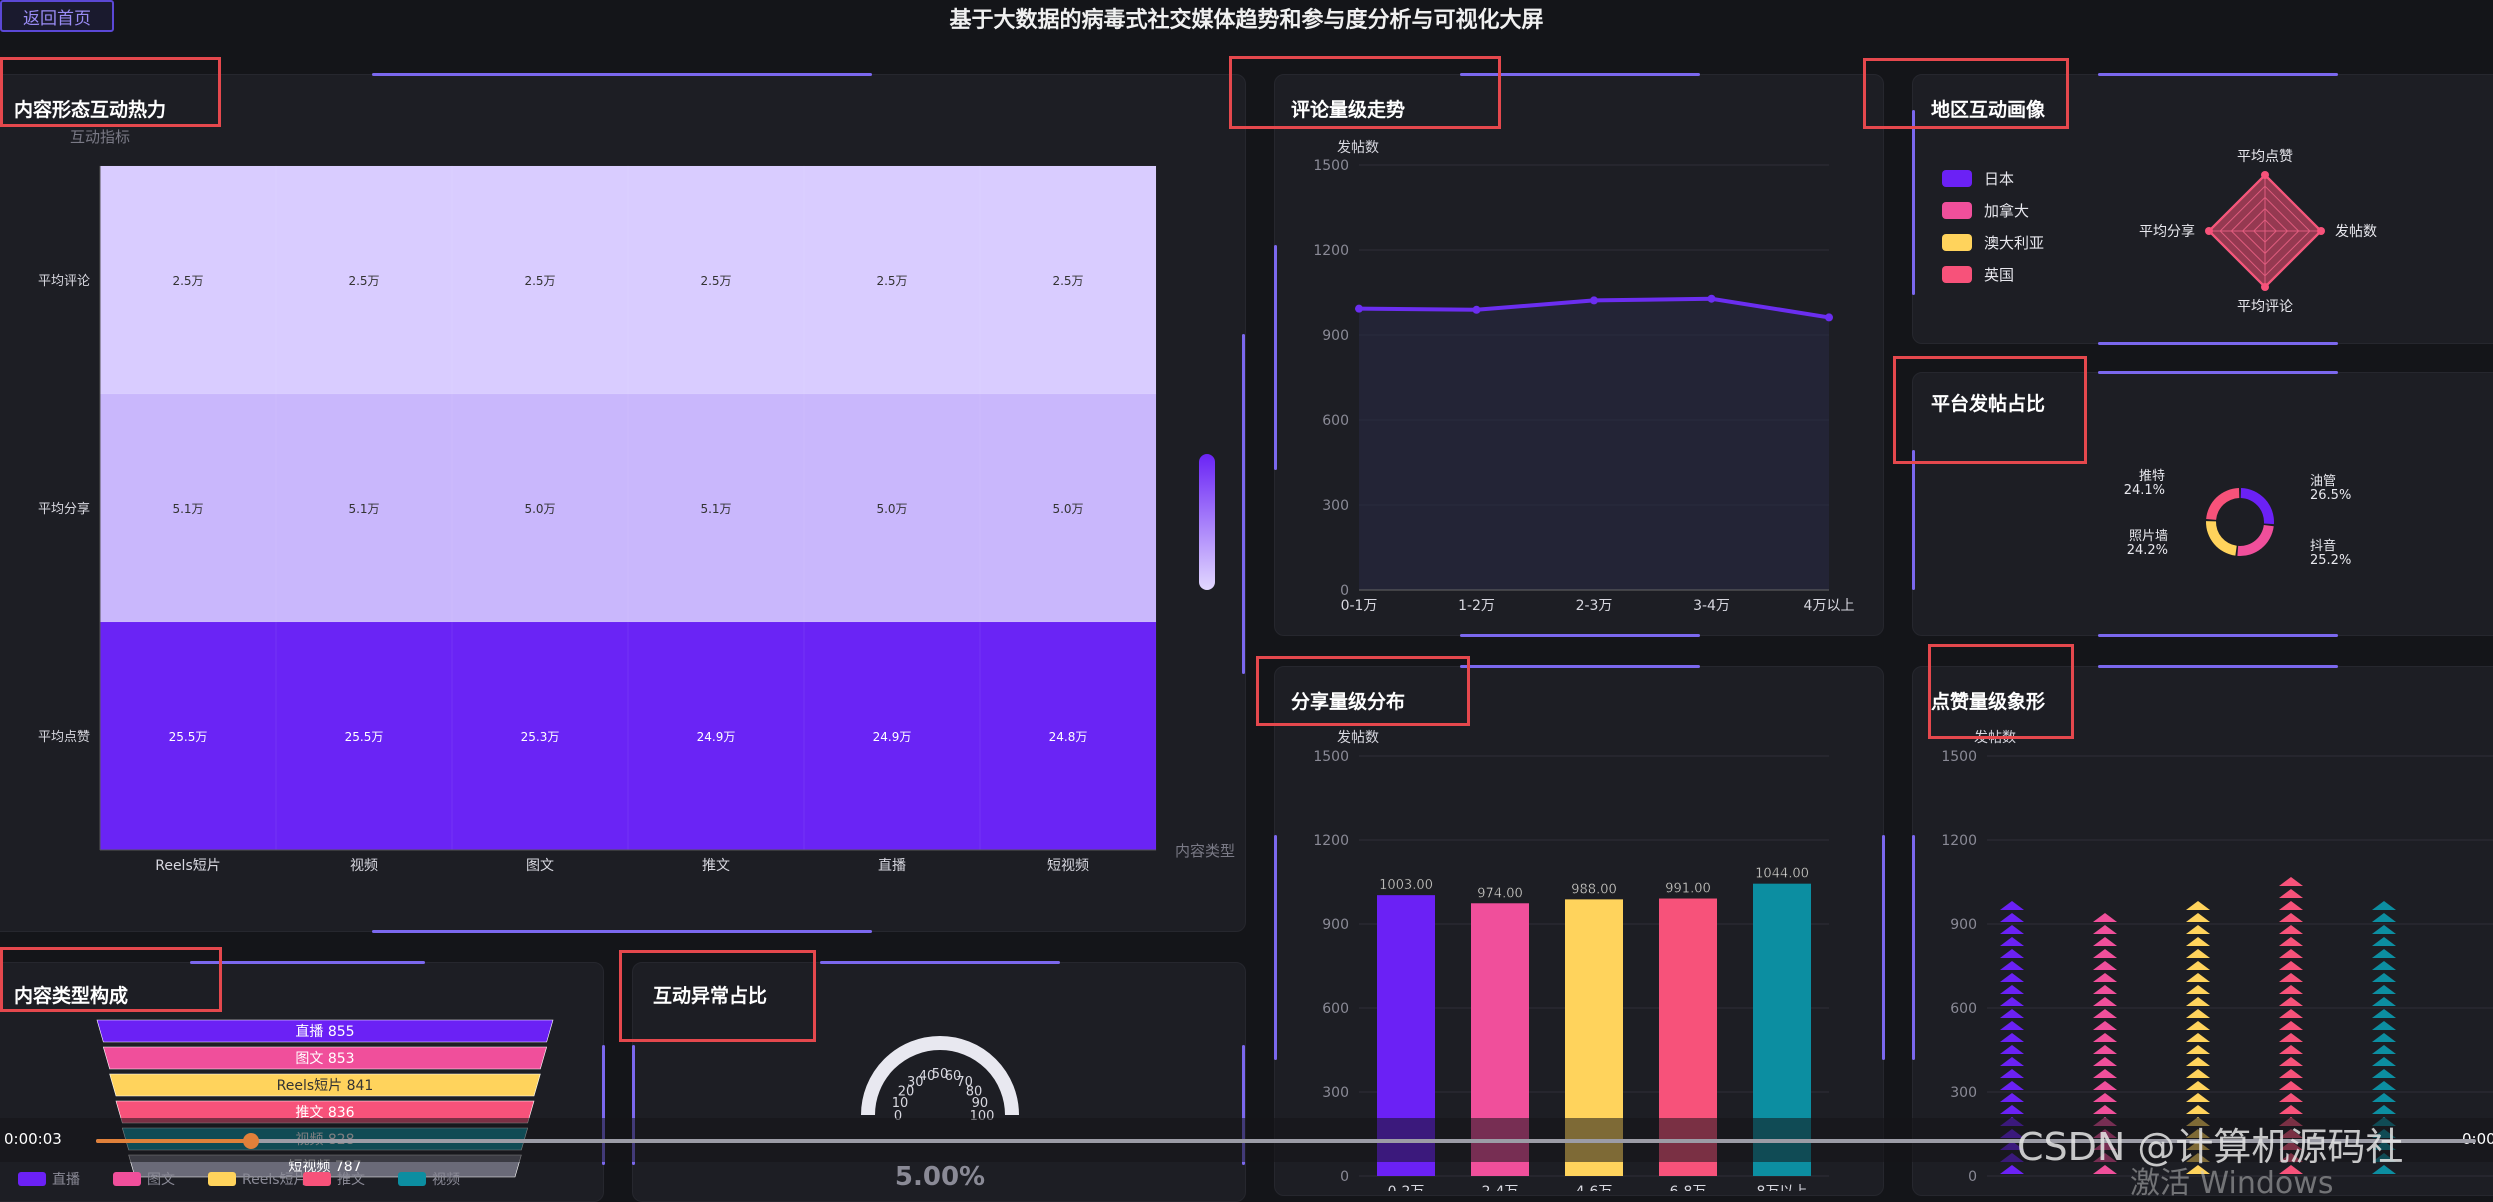 The image size is (2493, 1202). Describe the element at coordinates (351, 1180) in the screenshot. I see `legend-label: 推文` at that location.